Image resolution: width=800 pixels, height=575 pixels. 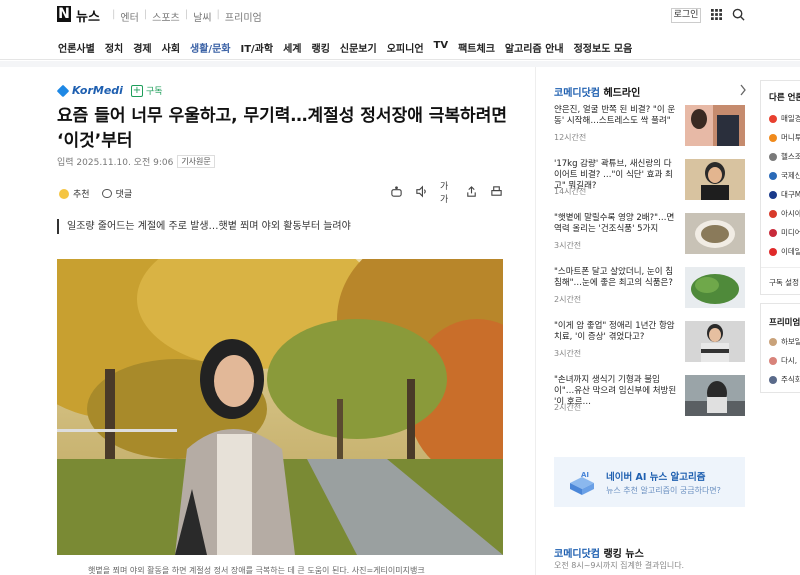 I want to click on category-opinion: 오피니언, so click(x=405, y=47).